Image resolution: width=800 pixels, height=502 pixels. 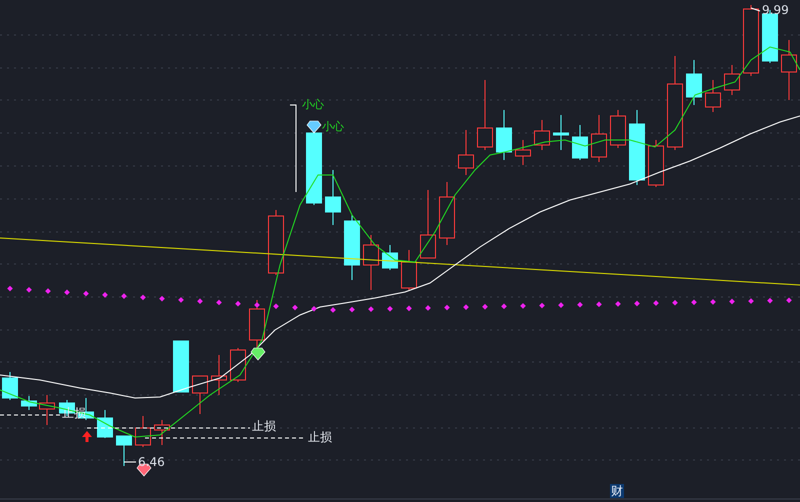 I want to click on finance-marker: 财, so click(x=617, y=491).